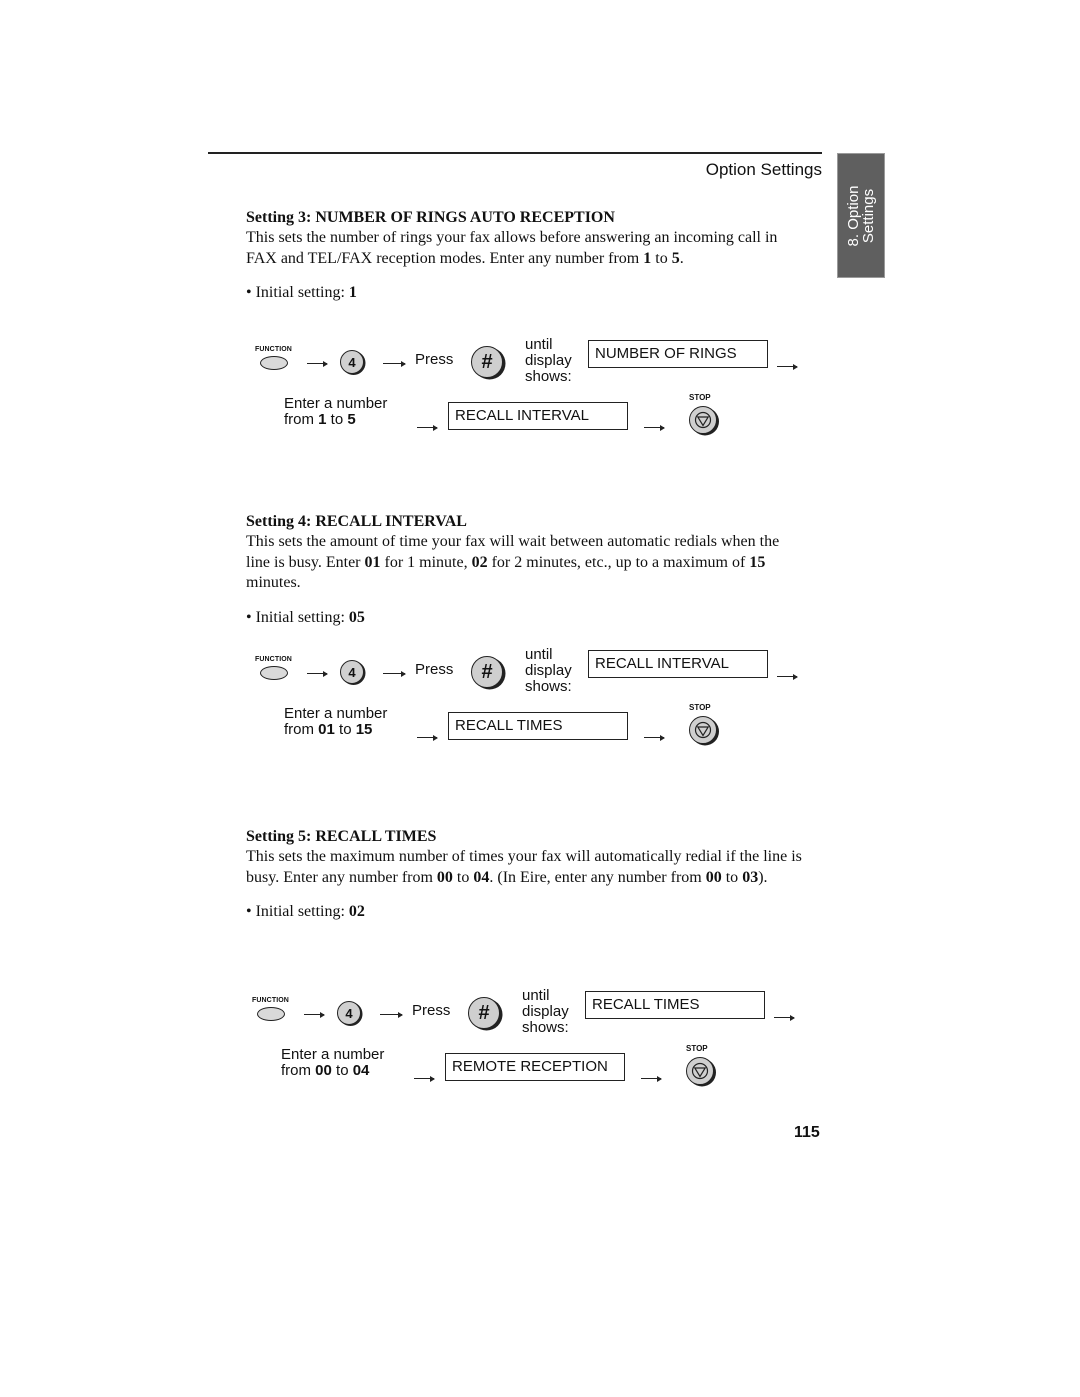 The width and height of the screenshot is (1080, 1397). Describe the element at coordinates (336, 411) in the screenshot. I see `enter-number-instruction: Enter a number from 1 to 5` at that location.